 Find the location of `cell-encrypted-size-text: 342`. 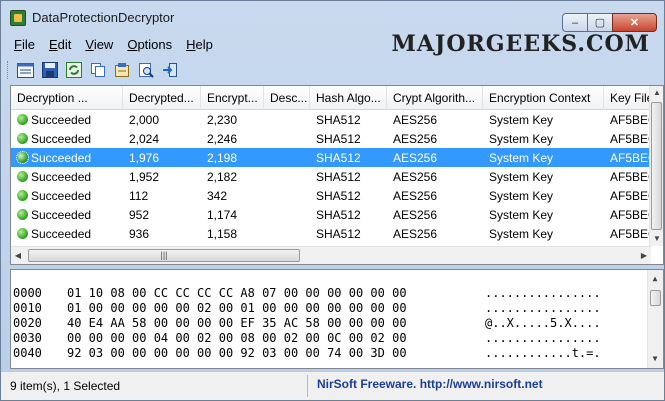

cell-encrypted-size-text: 342 is located at coordinates (217, 196).